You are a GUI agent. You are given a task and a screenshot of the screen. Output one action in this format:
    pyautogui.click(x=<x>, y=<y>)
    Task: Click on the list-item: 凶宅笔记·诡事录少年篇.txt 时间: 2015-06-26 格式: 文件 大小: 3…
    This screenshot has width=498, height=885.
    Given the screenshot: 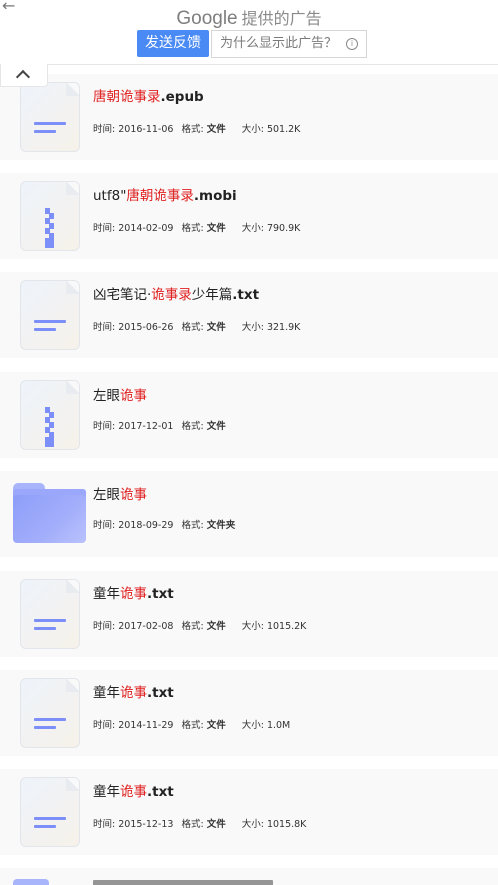 What is the action you would take?
    pyautogui.click(x=249, y=315)
    